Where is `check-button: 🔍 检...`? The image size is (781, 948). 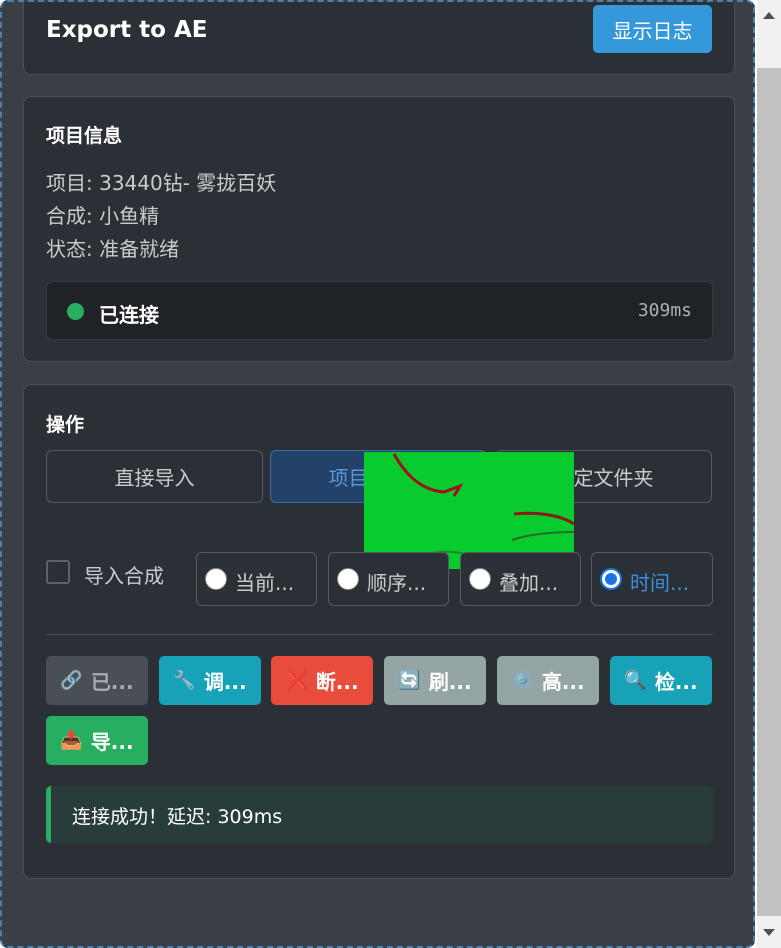 check-button: 🔍 检... is located at coordinates (661, 680).